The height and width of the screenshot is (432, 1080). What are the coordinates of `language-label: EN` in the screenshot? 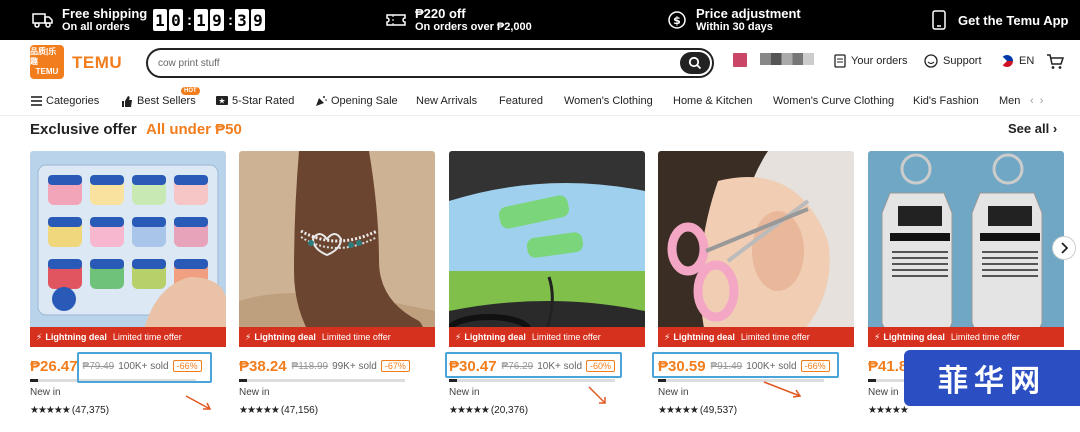 It's located at (1027, 61).